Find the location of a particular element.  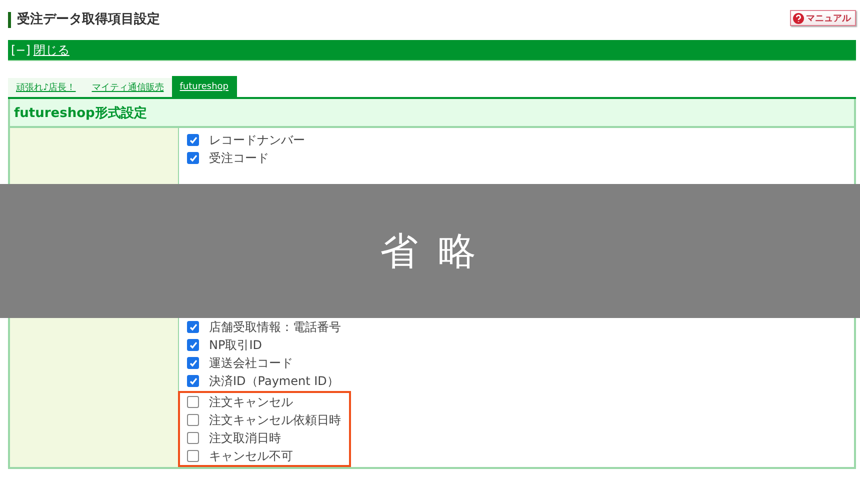

tab: 頑張れ♪店長！ is located at coordinates (46, 87).